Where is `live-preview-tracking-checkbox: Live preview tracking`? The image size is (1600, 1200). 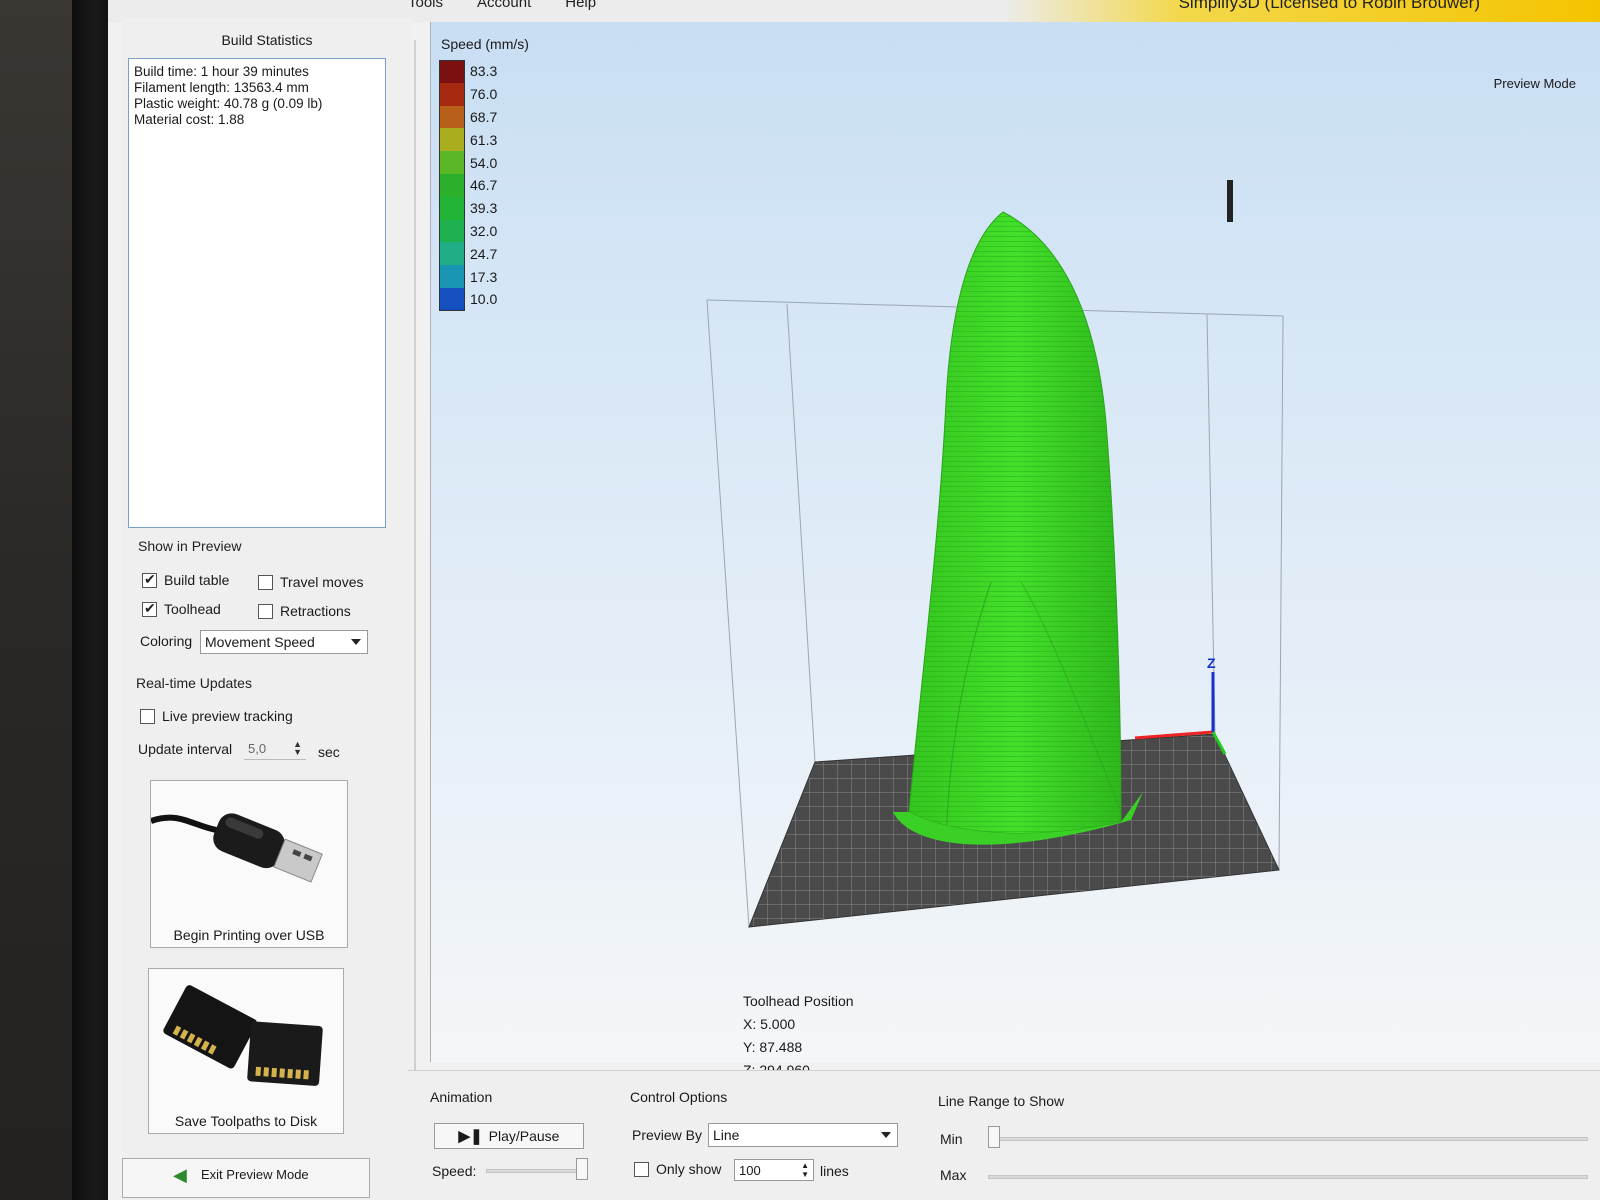
live-preview-tracking-checkbox: Live preview tracking is located at coordinates (216, 716).